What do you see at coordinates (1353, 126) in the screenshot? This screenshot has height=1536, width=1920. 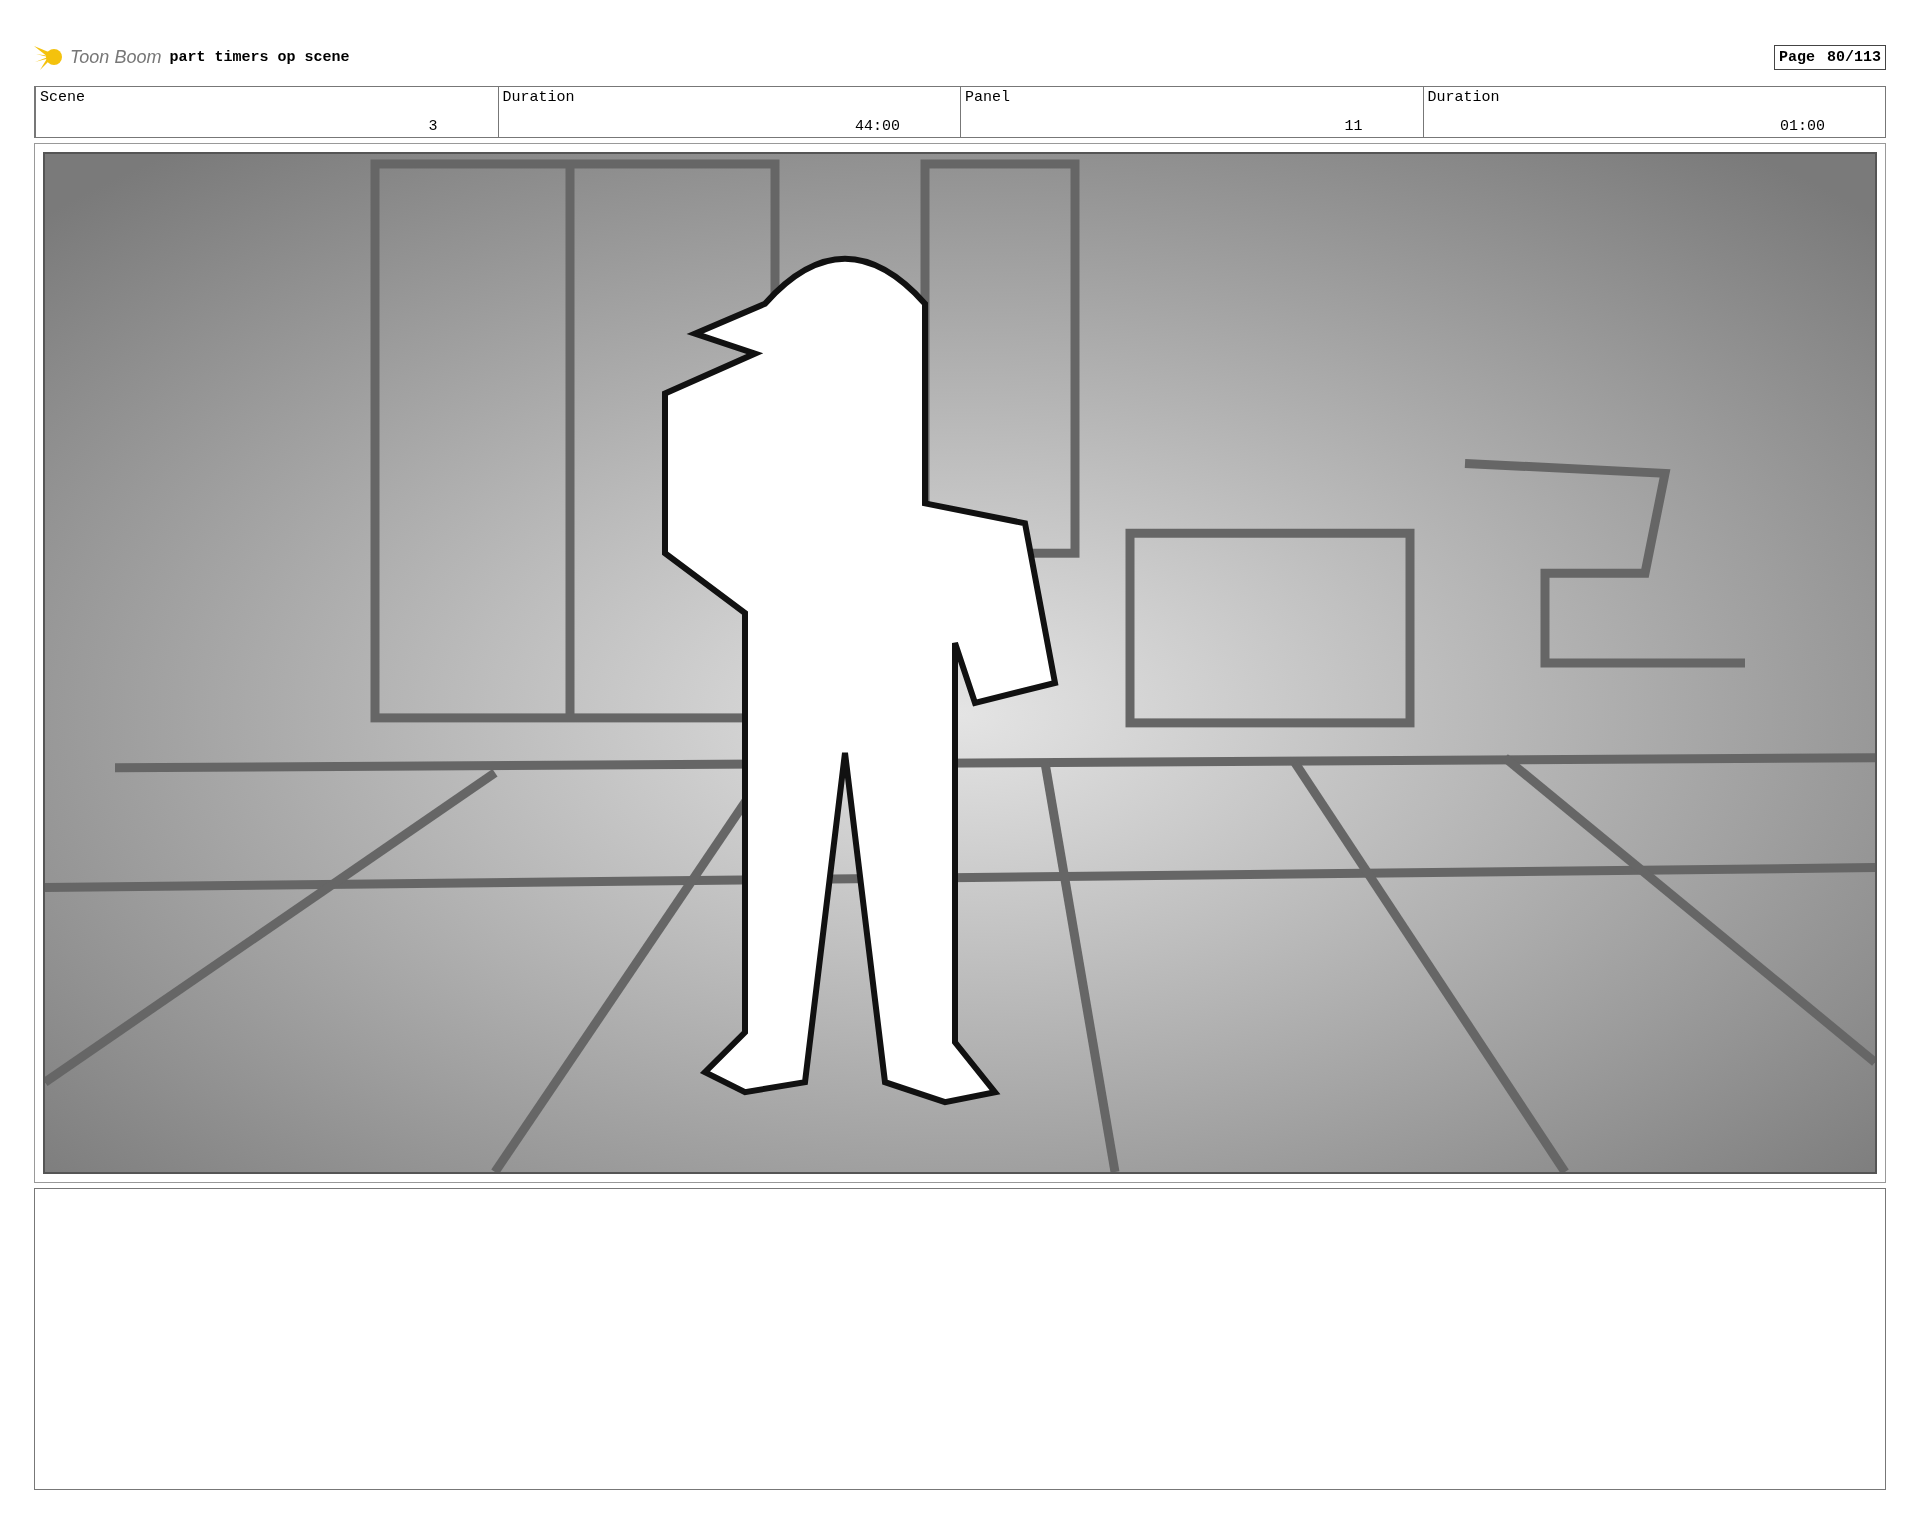 I see `field-value: 11` at bounding box center [1353, 126].